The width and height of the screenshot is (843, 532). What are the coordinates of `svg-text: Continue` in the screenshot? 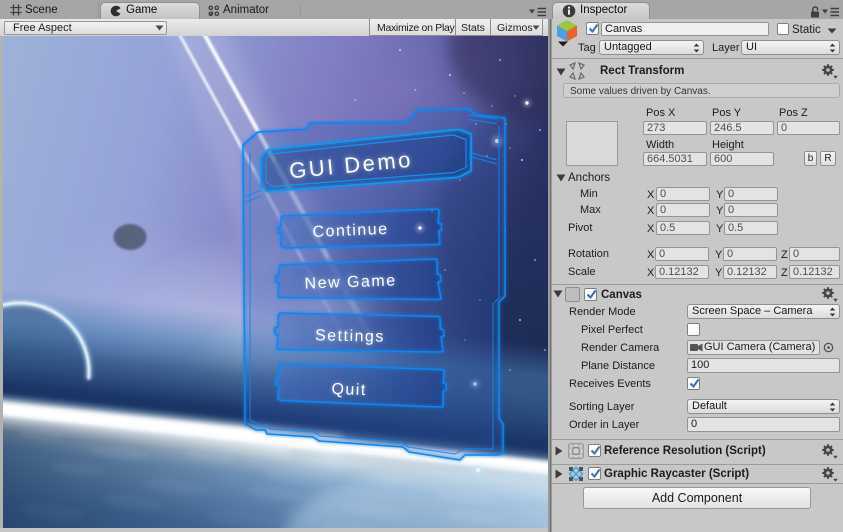 It's located at (350, 231).